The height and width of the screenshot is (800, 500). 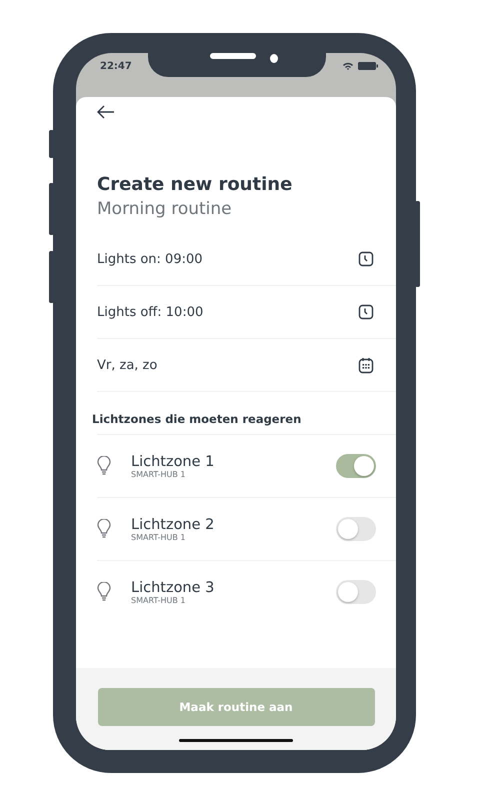 What do you see at coordinates (165, 209) in the screenshot?
I see `routine-name: Morning routine` at bounding box center [165, 209].